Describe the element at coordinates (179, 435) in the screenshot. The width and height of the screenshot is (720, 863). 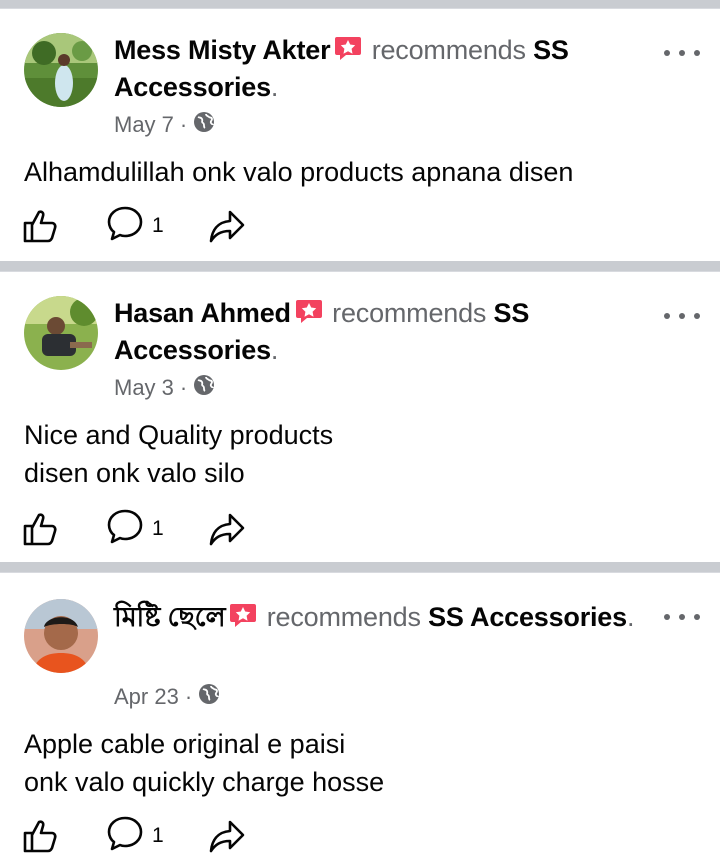
I see `review-text-line: Nice and Quality products` at that location.